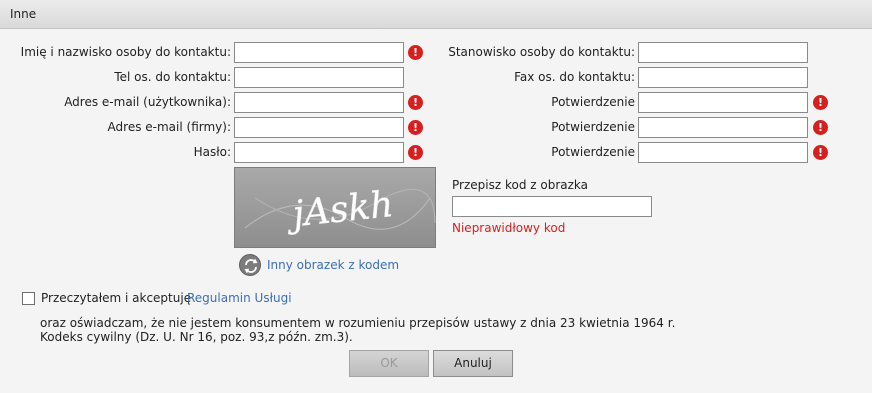 Image resolution: width=872 pixels, height=393 pixels. What do you see at coordinates (541, 52) in the screenshot?
I see `label-contact-position: Stanowisko osoby do kontaktu:` at bounding box center [541, 52].